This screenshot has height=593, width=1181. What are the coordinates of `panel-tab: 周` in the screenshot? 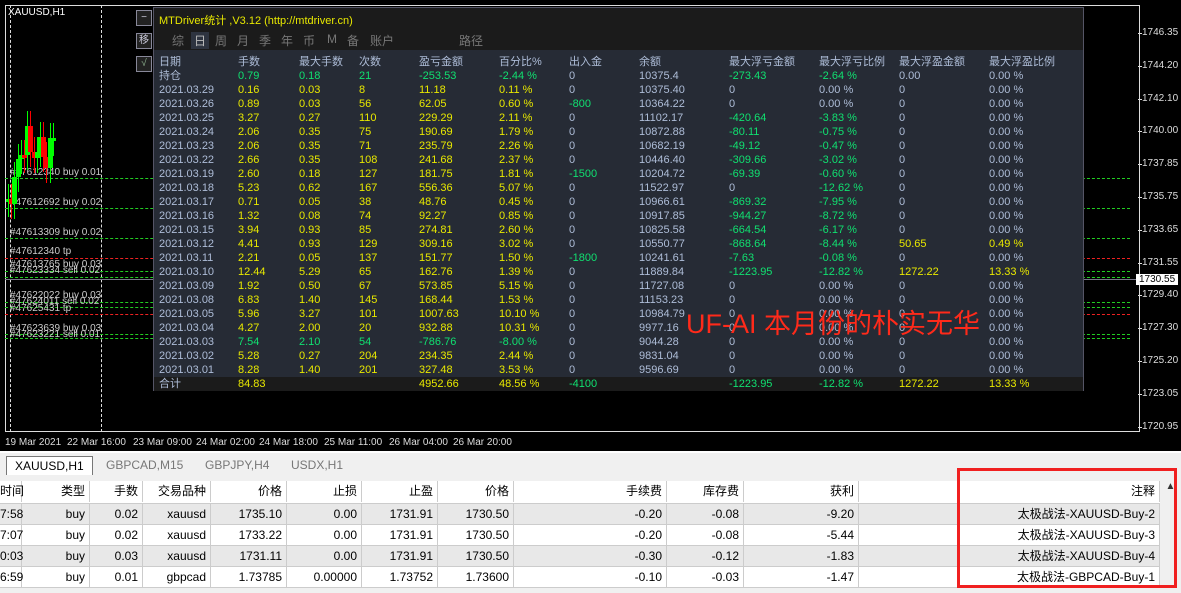 It's located at (221, 40).